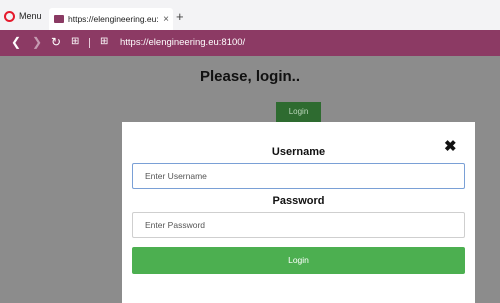 This screenshot has height=303, width=500. What do you see at coordinates (298, 201) in the screenshot?
I see `password-label: Password` at bounding box center [298, 201].